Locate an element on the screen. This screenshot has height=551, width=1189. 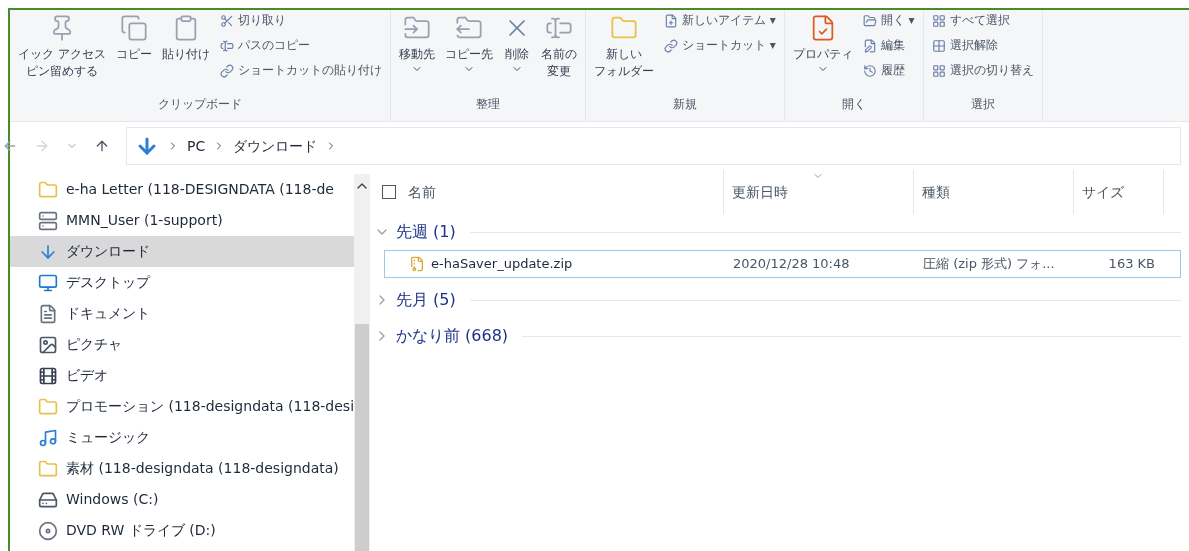
newitem-icon is located at coordinates (670, 20).